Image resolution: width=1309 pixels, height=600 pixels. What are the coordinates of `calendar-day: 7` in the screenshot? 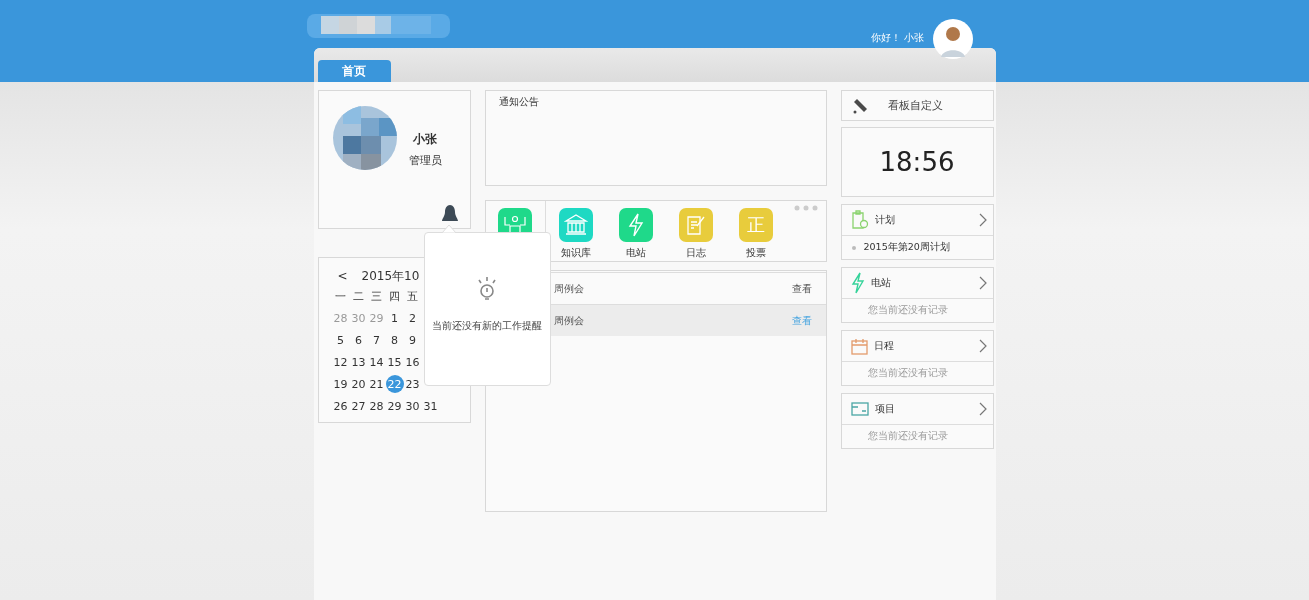 It's located at (376, 340).